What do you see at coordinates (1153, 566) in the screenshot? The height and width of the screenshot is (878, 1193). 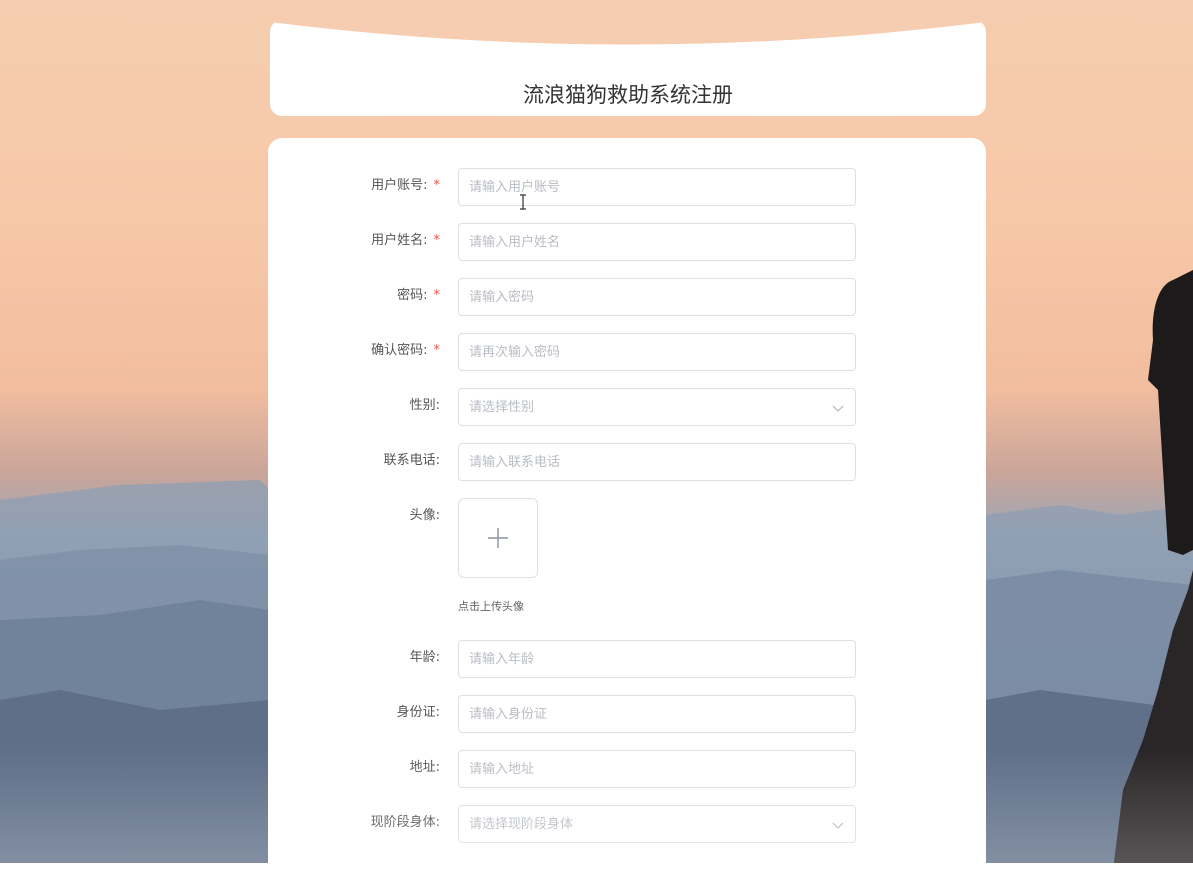 I see `climber-silhouette-image` at bounding box center [1153, 566].